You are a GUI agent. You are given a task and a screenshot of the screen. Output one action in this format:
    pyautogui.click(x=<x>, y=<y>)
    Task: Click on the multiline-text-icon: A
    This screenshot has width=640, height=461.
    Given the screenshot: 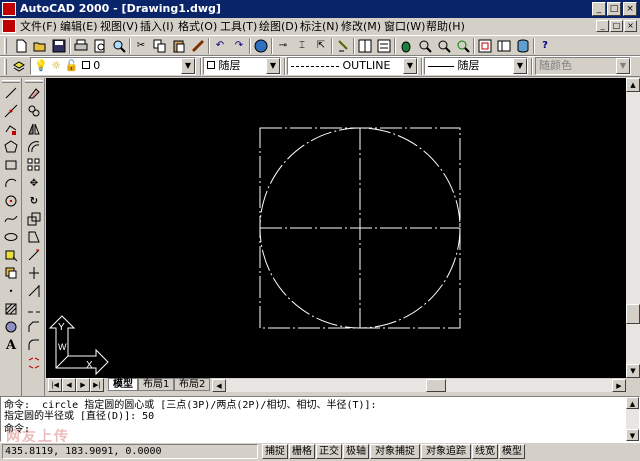 What is the action you would take?
    pyautogui.click(x=11, y=345)
    